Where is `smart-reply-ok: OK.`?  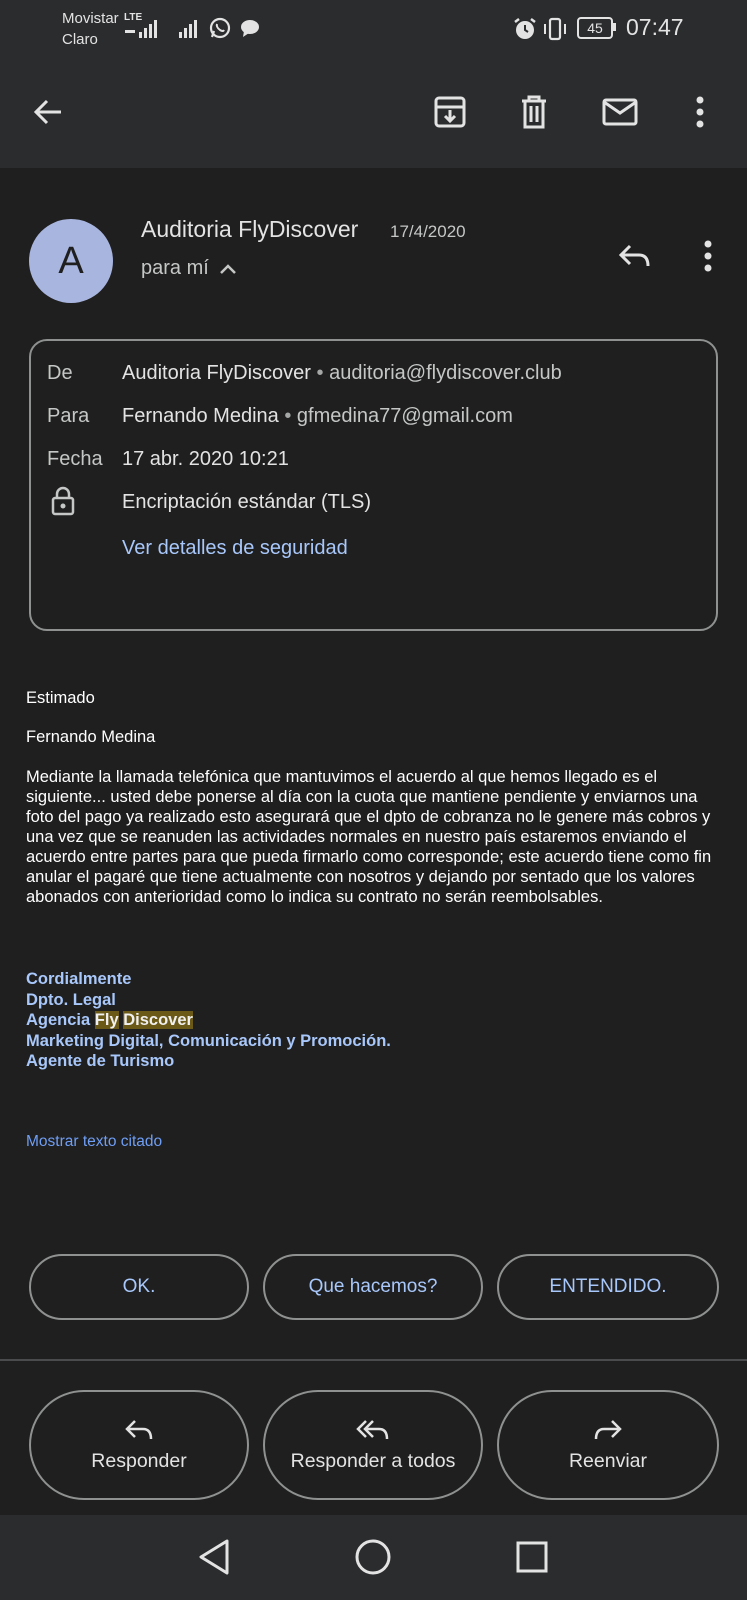
smart-reply-ok: OK. is located at coordinates (139, 1287).